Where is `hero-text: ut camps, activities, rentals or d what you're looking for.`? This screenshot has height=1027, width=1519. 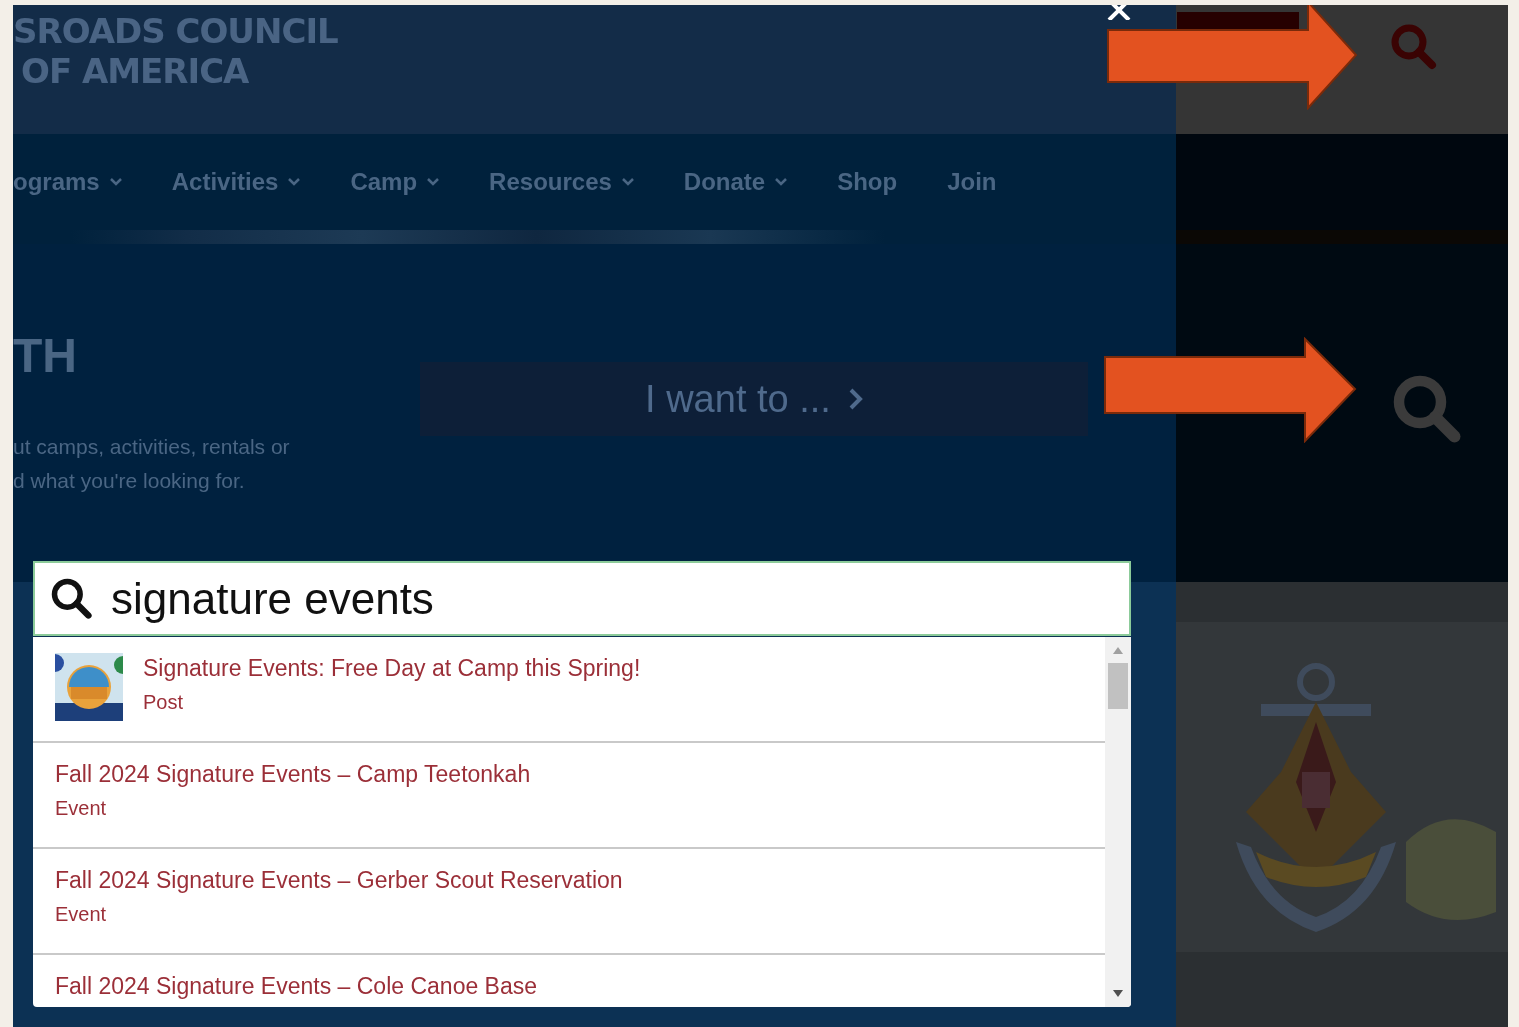 hero-text: ut camps, activities, rentals or d what you're looking for. is located at coordinates (151, 464).